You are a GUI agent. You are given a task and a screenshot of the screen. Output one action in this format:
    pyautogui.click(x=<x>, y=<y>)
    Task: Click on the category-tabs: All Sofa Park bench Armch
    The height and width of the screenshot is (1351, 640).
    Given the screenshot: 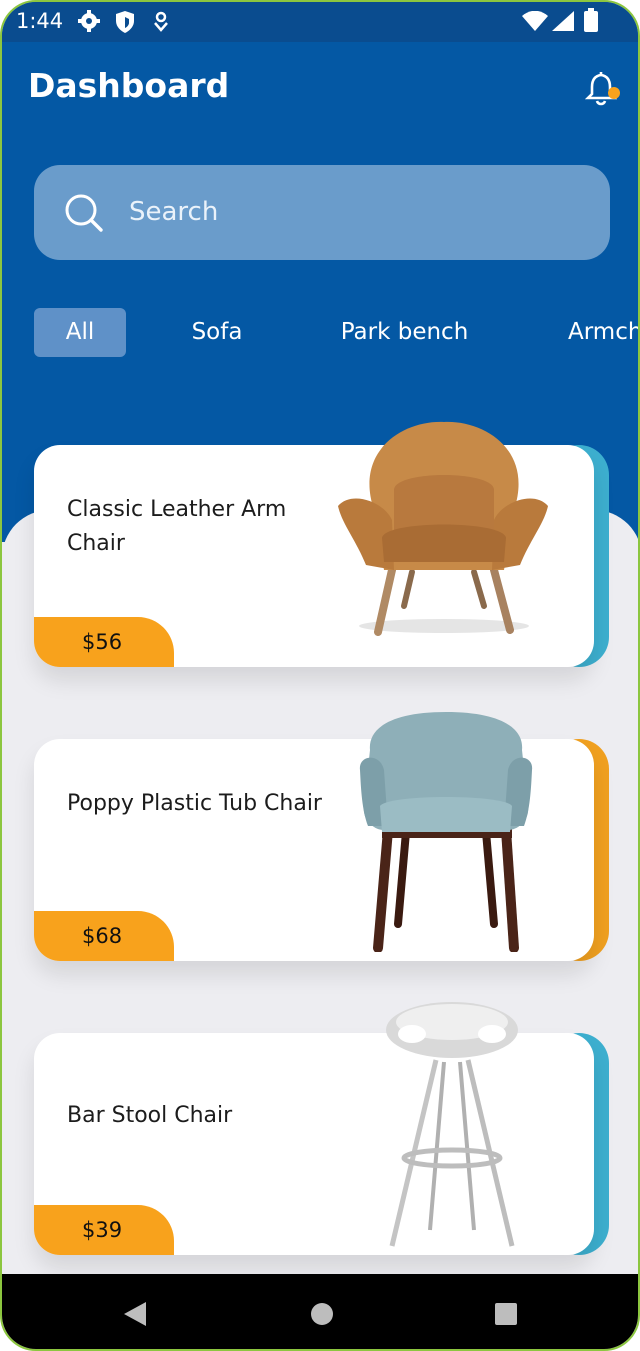 What is the action you would take?
    pyautogui.click(x=320, y=333)
    